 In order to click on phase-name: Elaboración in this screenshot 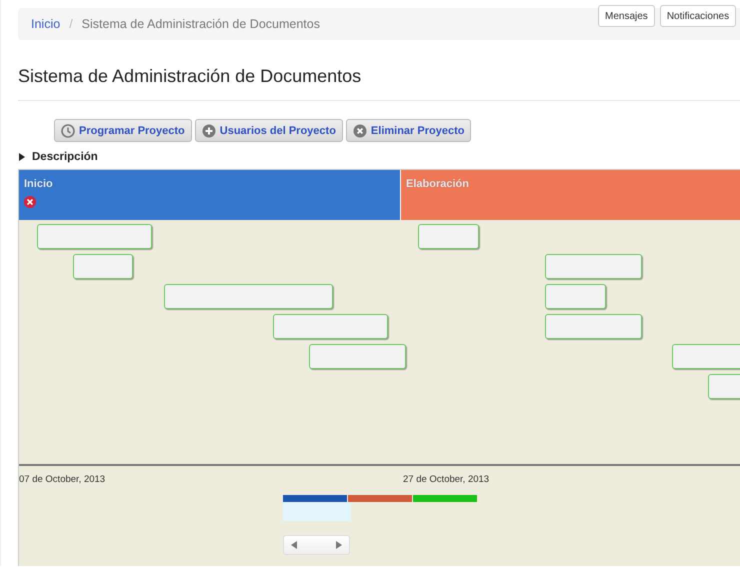, I will do `click(437, 184)`.